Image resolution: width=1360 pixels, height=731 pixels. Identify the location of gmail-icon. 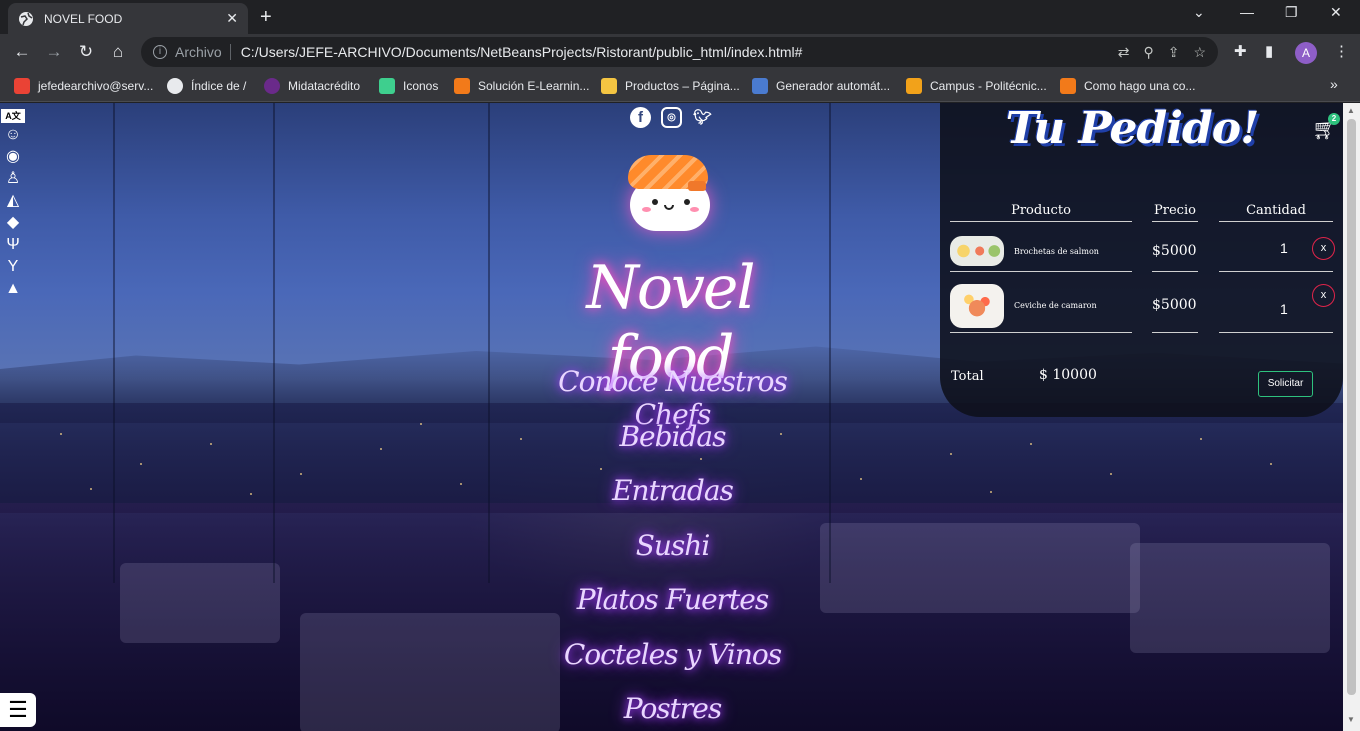
(22, 86).